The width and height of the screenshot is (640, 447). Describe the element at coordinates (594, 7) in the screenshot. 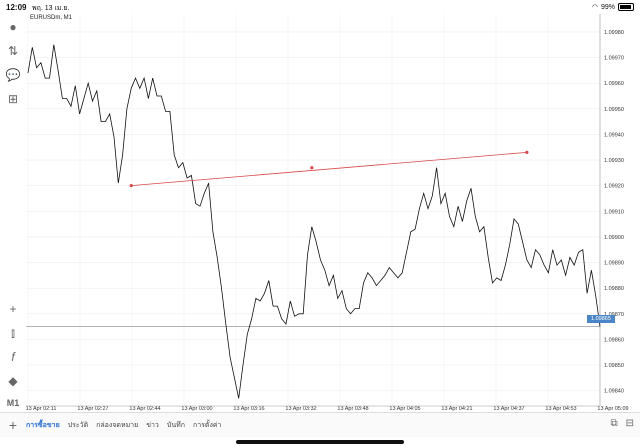

I see `wifi-icon: ◠` at that location.